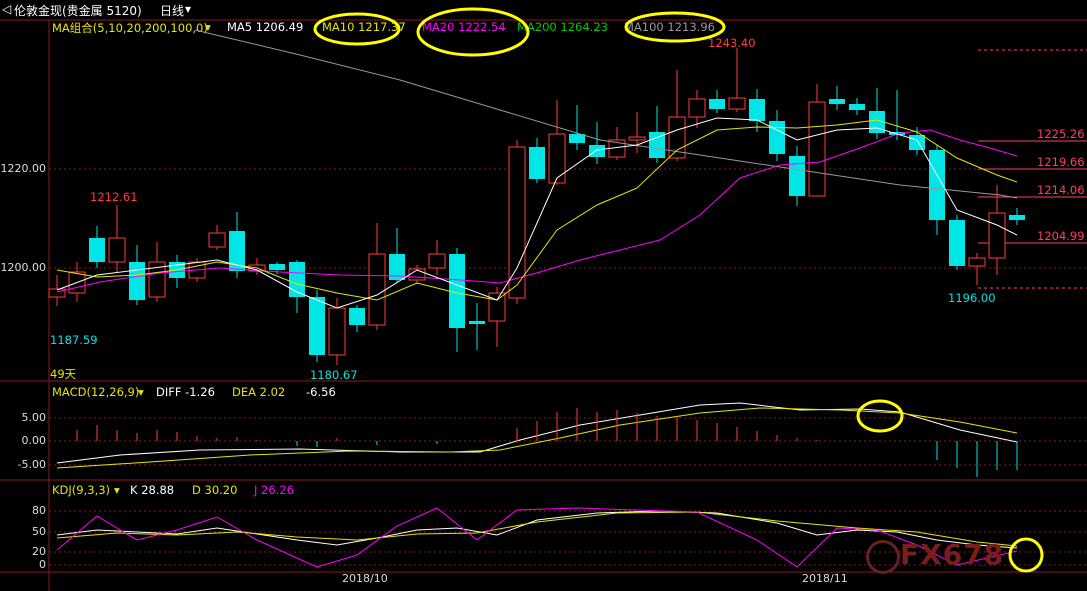  I want to click on kdj-title: KDJ(9,3,3), so click(81, 490).